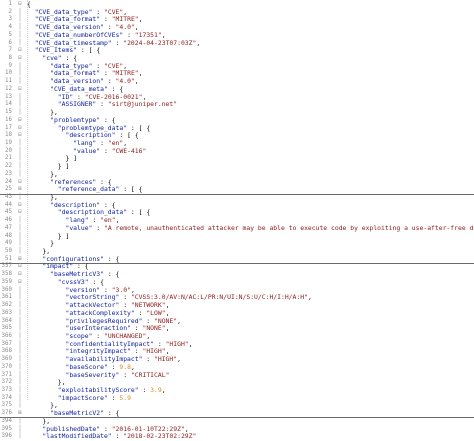 Image resolution: width=474 pixels, height=441 pixels. I want to click on code-text: "value" : "CWE-416", so click(110, 151).